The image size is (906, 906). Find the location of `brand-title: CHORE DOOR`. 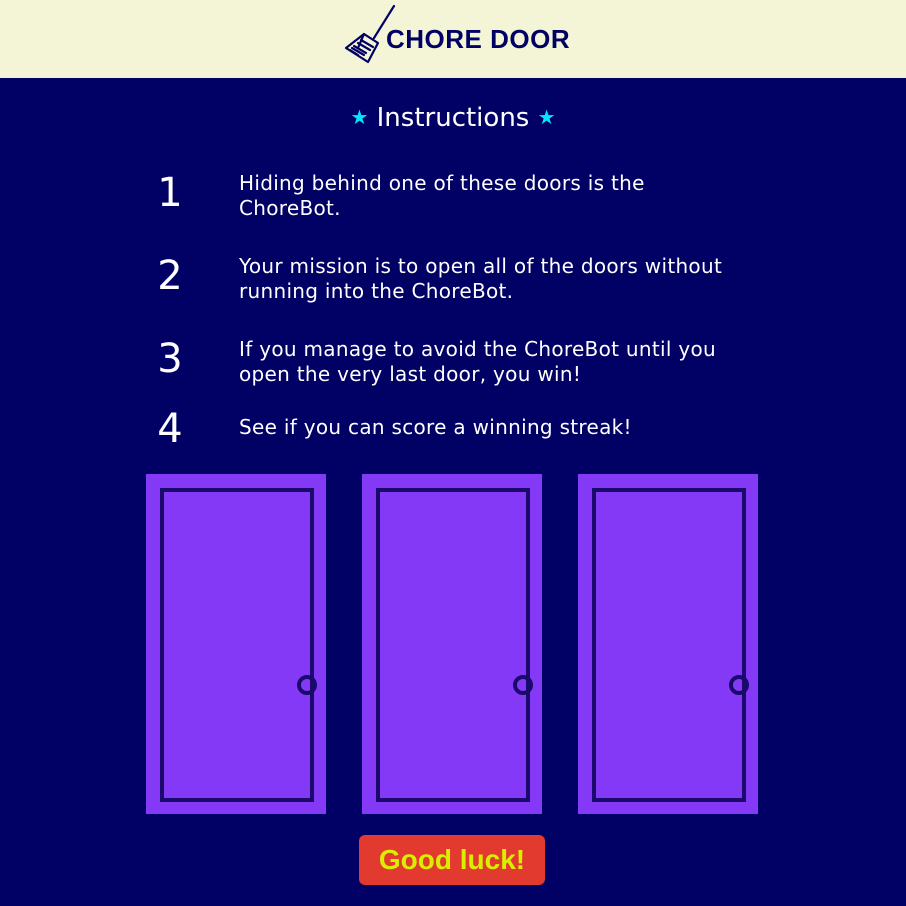

brand-title: CHORE DOOR is located at coordinates (478, 39).